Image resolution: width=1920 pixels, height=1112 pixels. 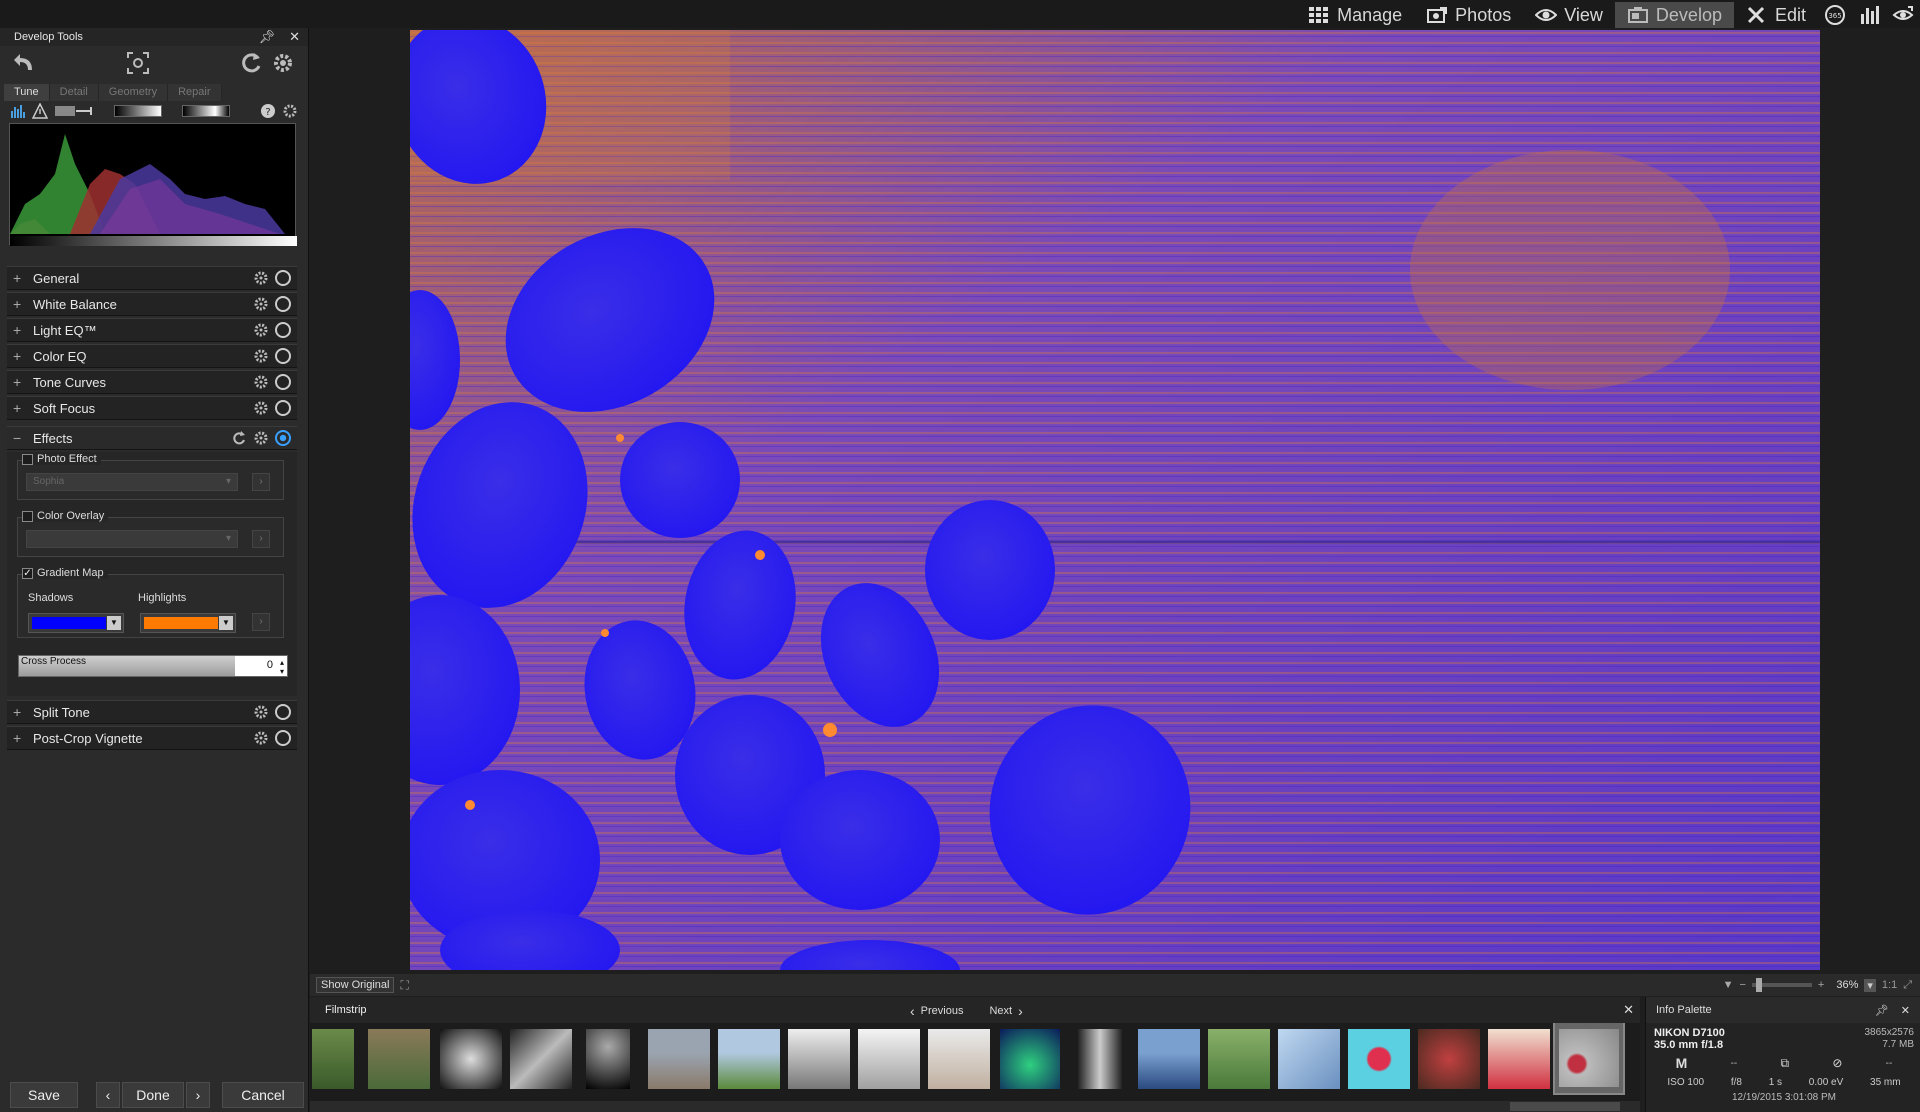 What do you see at coordinates (283, 438) in the screenshot?
I see `toggle-ring-on-icon` at bounding box center [283, 438].